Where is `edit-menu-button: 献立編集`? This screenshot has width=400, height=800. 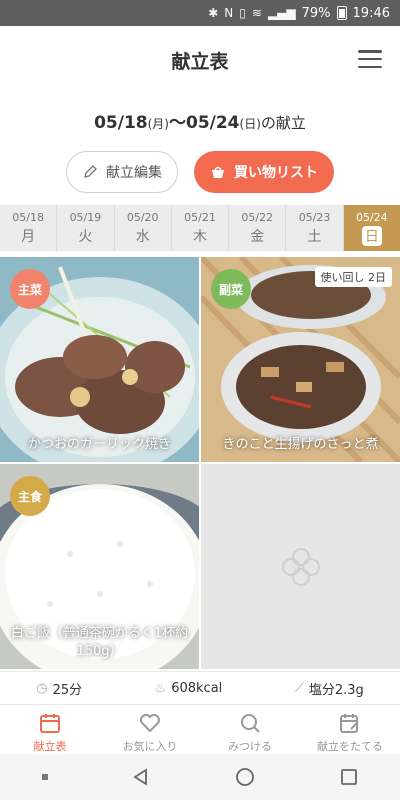 edit-menu-button: 献立編集 is located at coordinates (122, 172).